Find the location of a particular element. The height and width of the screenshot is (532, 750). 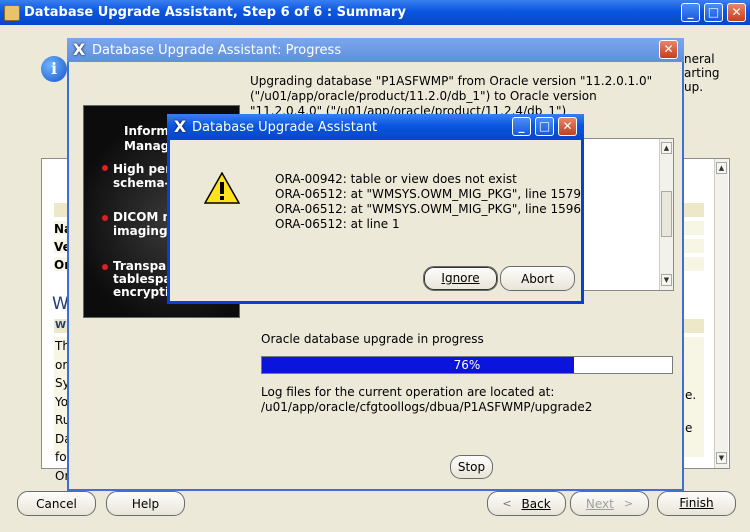

finish-button-label: Finish is located at coordinates (696, 503).